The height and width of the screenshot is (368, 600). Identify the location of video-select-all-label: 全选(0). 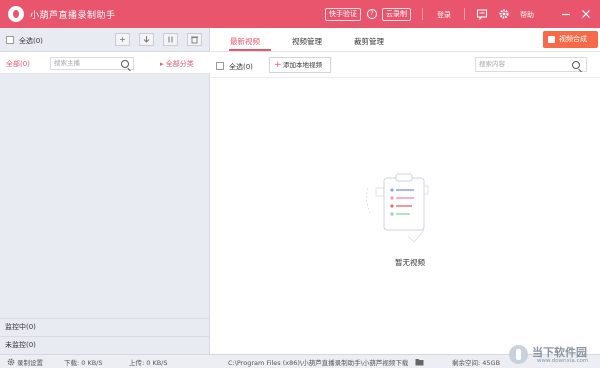
(241, 67).